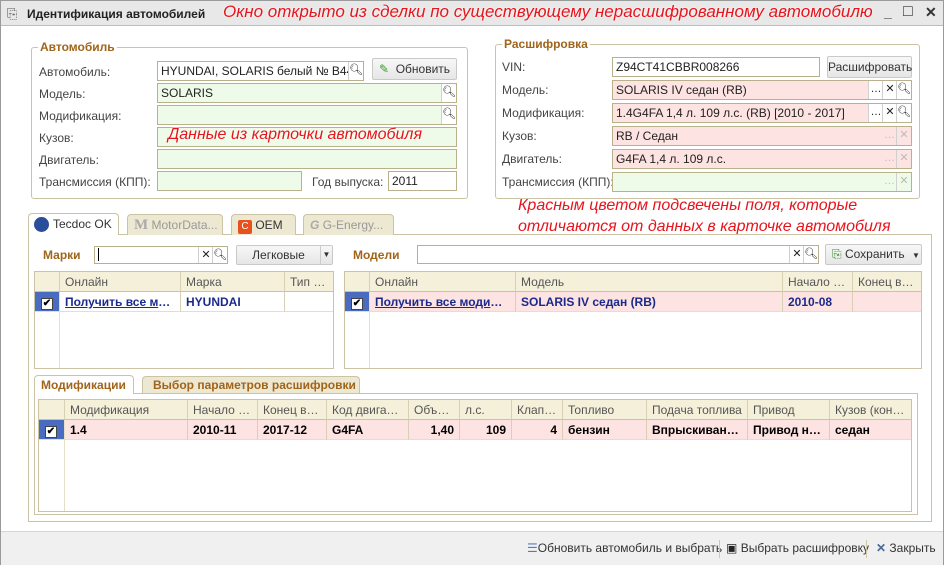 The width and height of the screenshot is (944, 565). What do you see at coordinates (486, 410) in the screenshot?
I see `column-header: л.с.` at bounding box center [486, 410].